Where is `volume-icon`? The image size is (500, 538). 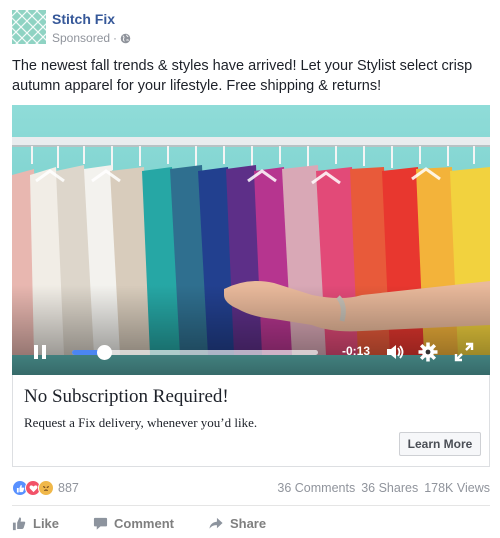
volume-icon is located at coordinates (395, 352).